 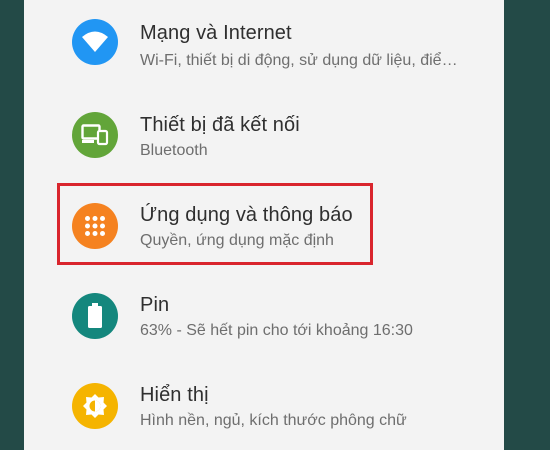 What do you see at coordinates (220, 125) in the screenshot?
I see `settings-item-title: Thiết bị đã kết nối` at bounding box center [220, 125].